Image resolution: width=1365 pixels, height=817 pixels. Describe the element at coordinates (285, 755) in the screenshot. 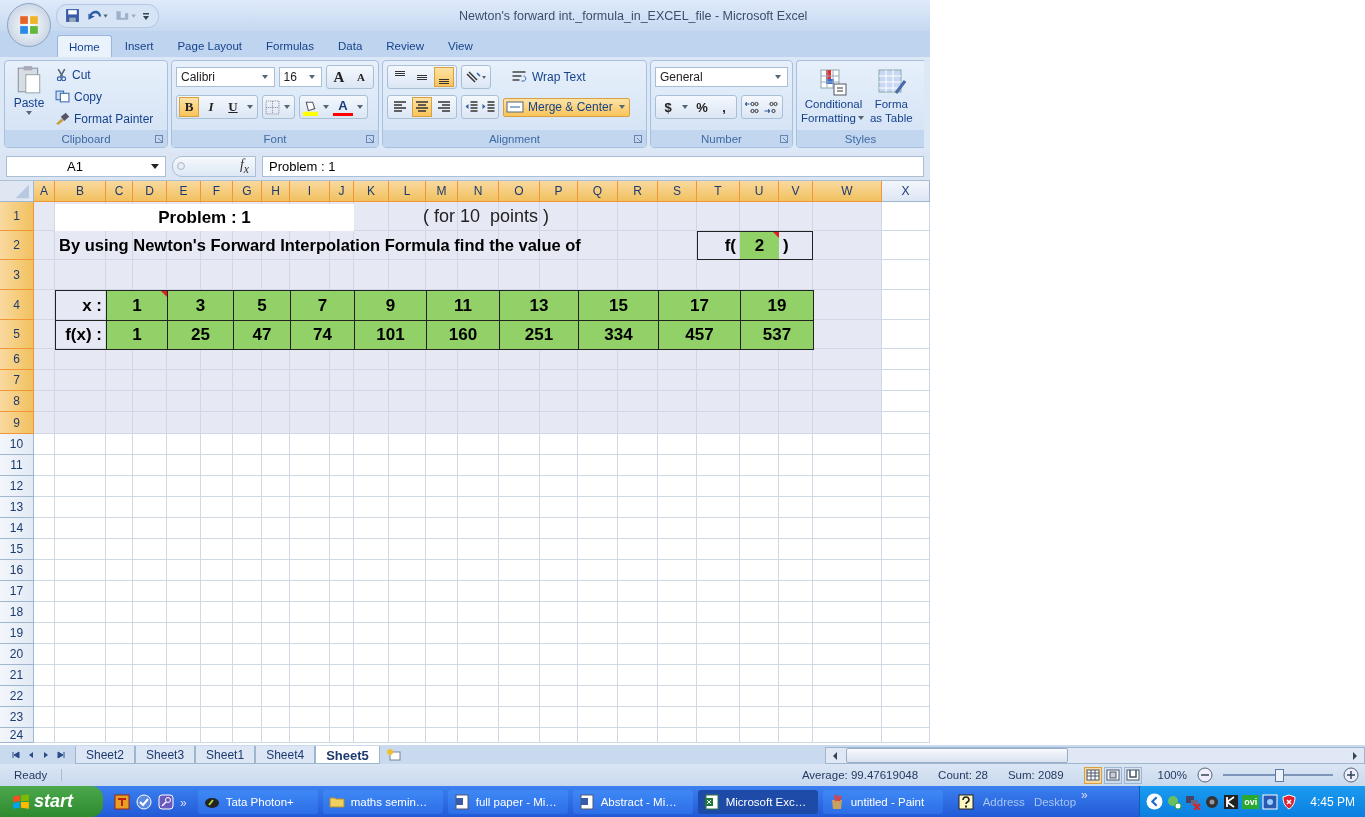

I see `sheet-tab: Sheet4` at that location.